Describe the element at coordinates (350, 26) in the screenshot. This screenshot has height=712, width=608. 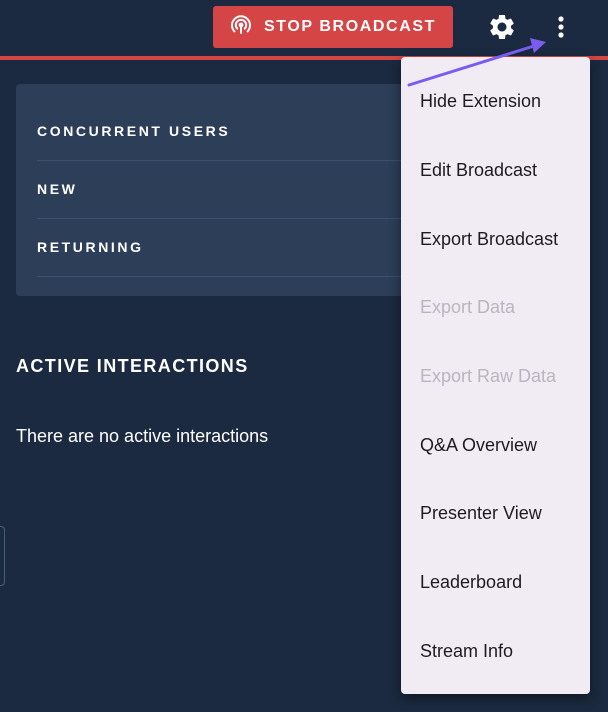
I see `stop-broadcast-label: STOP BROADCAST` at that location.